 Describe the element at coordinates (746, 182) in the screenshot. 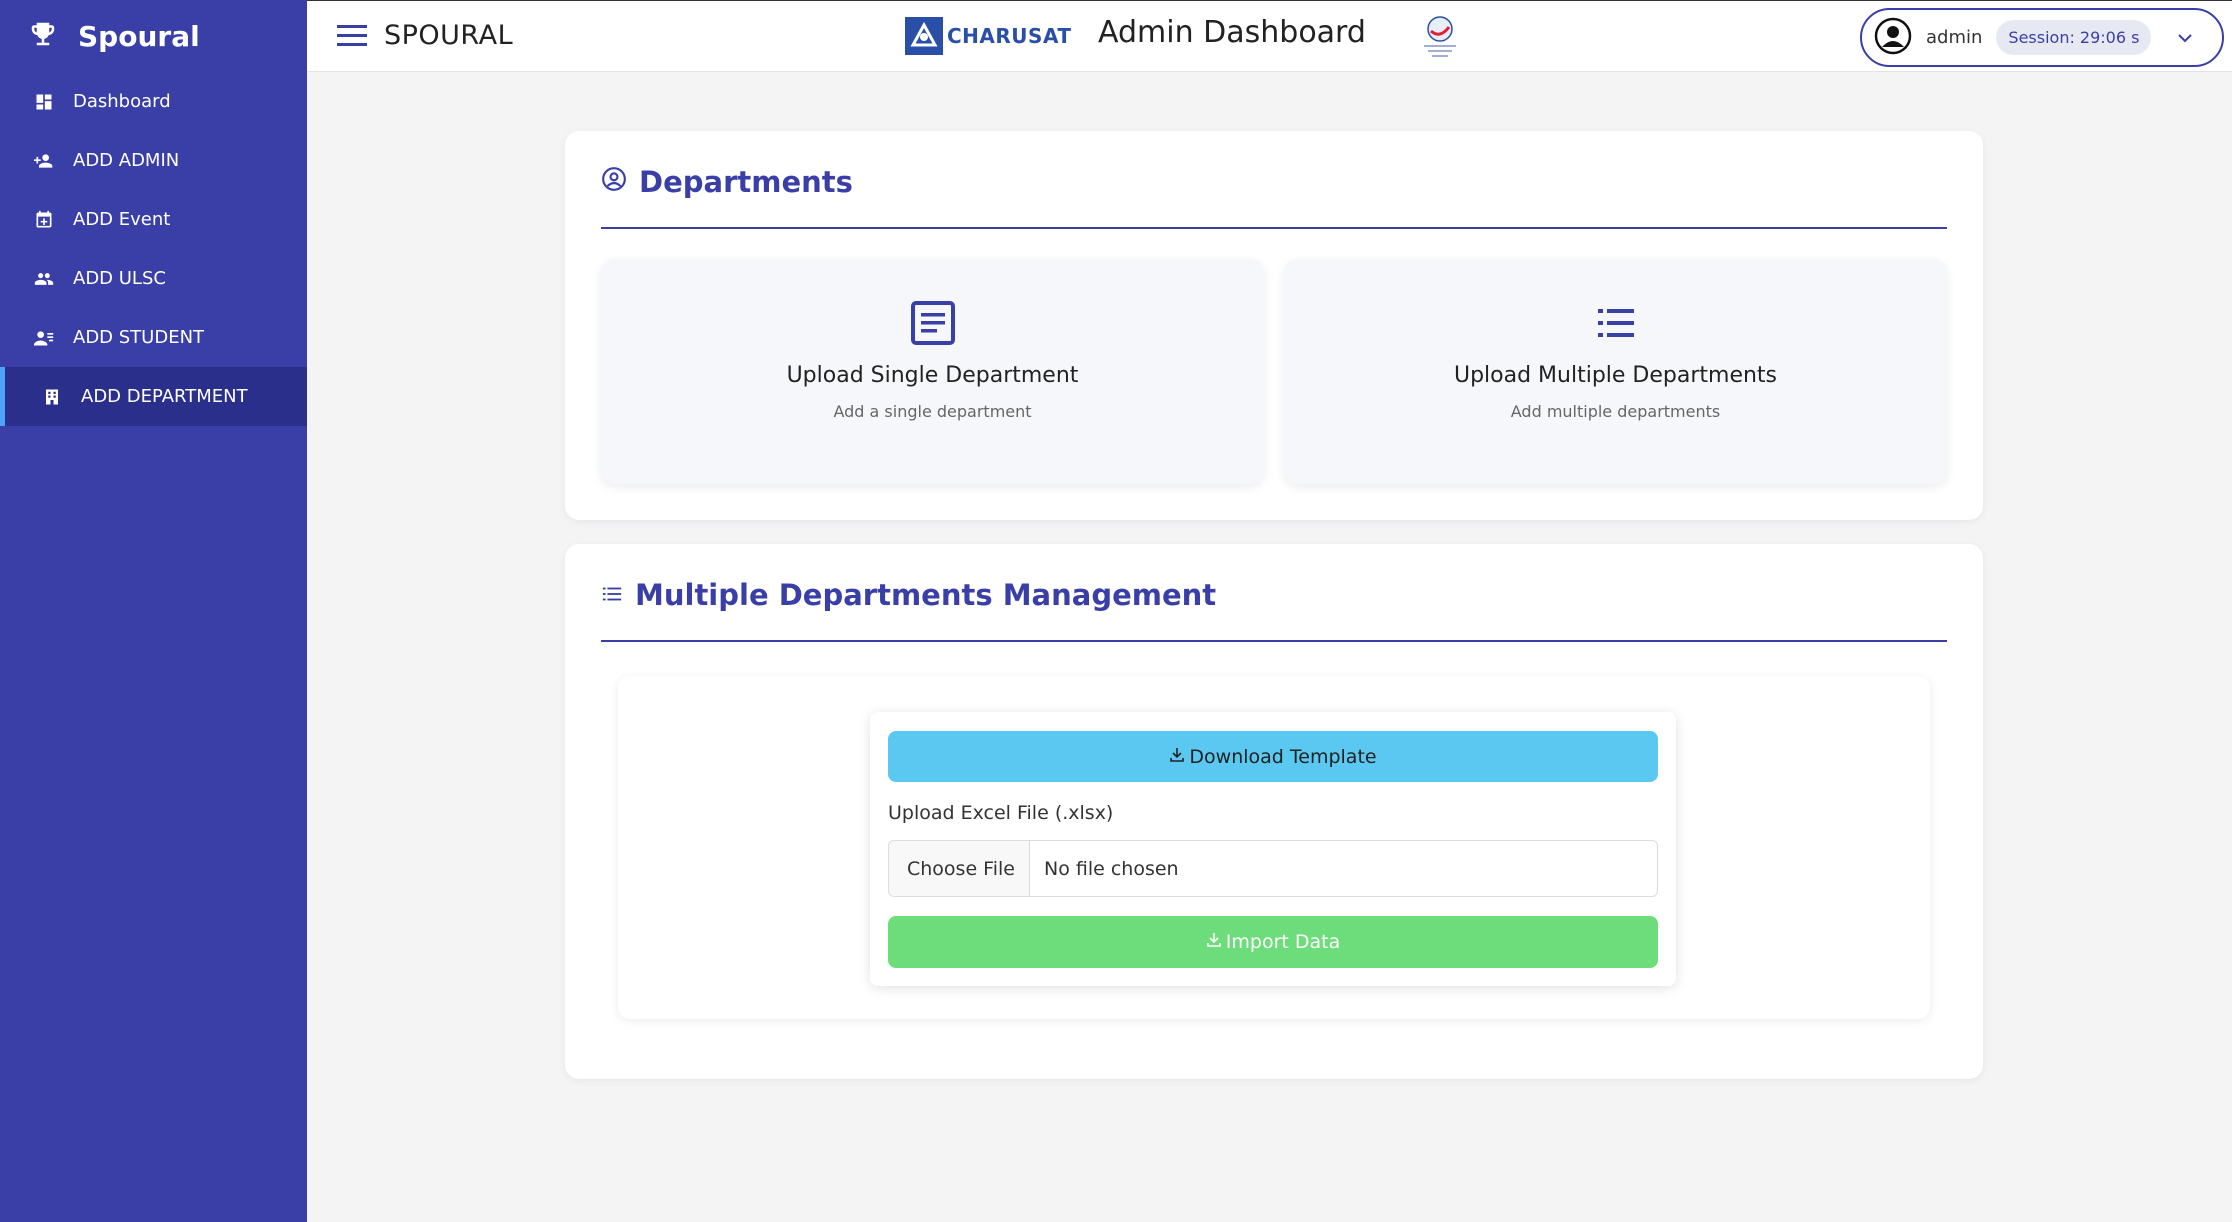

I see `departments-heading-text: Departments` at that location.